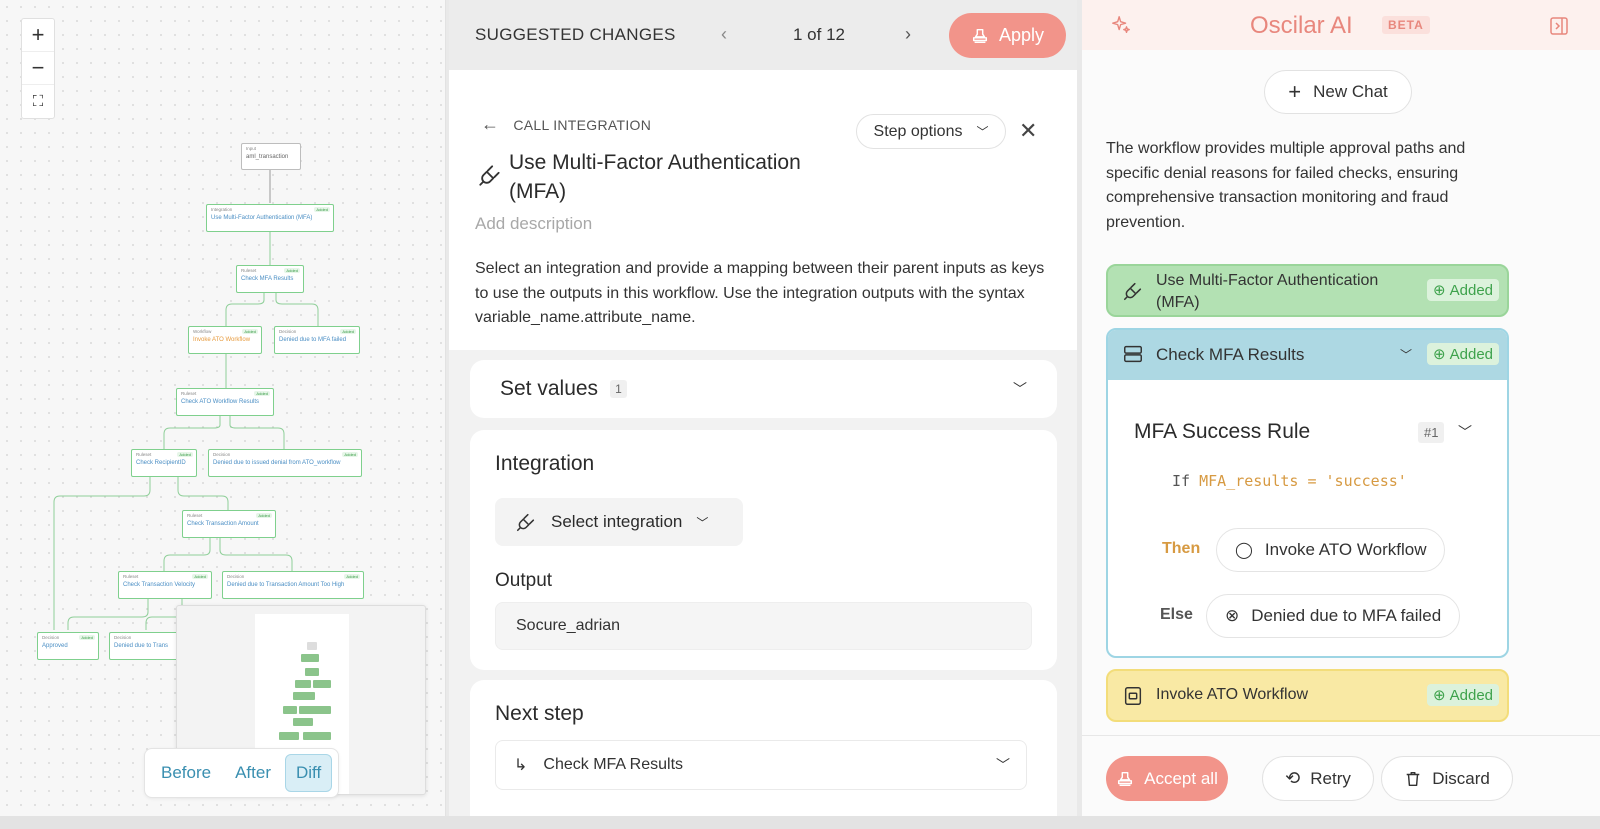  What do you see at coordinates (533, 224) in the screenshot?
I see `add-description-field: Add description` at bounding box center [533, 224].